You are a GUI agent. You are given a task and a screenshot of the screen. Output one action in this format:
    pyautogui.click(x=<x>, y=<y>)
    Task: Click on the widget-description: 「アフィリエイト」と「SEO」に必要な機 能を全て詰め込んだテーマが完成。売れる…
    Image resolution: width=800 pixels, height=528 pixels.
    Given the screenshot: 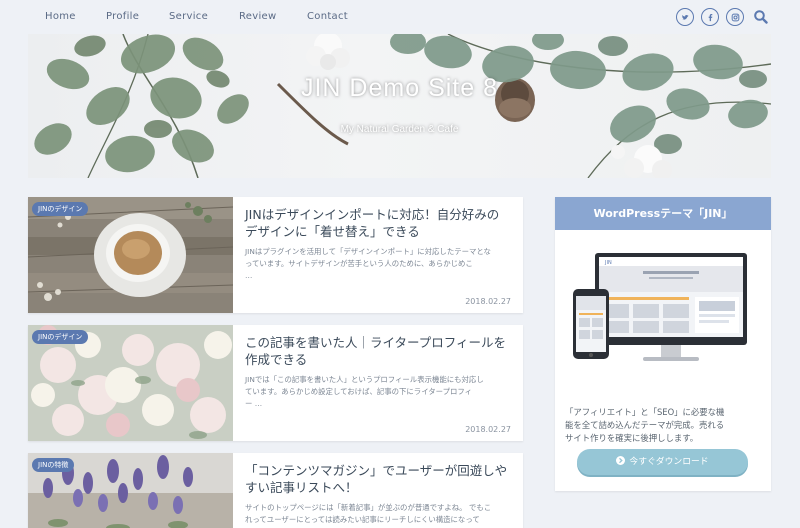 What is the action you would take?
    pyautogui.click(x=645, y=425)
    